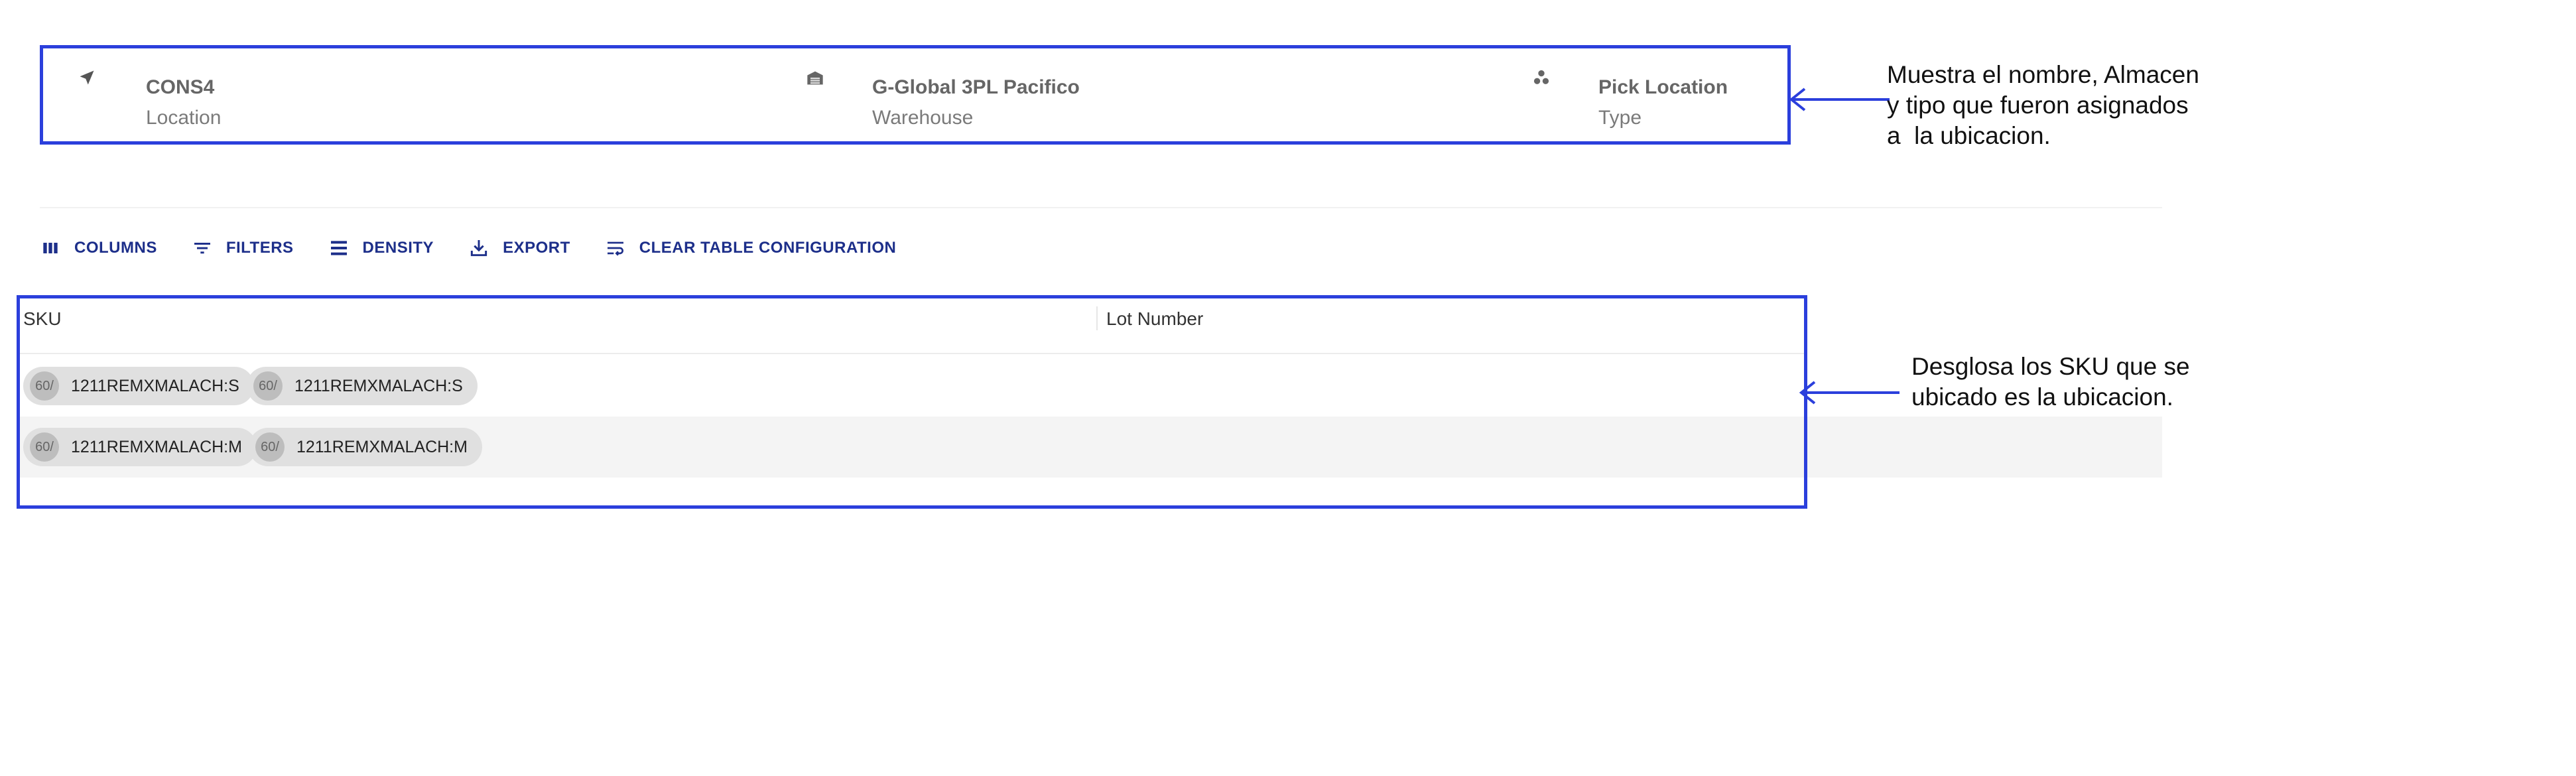  Describe the element at coordinates (537, 248) in the screenshot. I see `export-button-label: EXPORT` at that location.